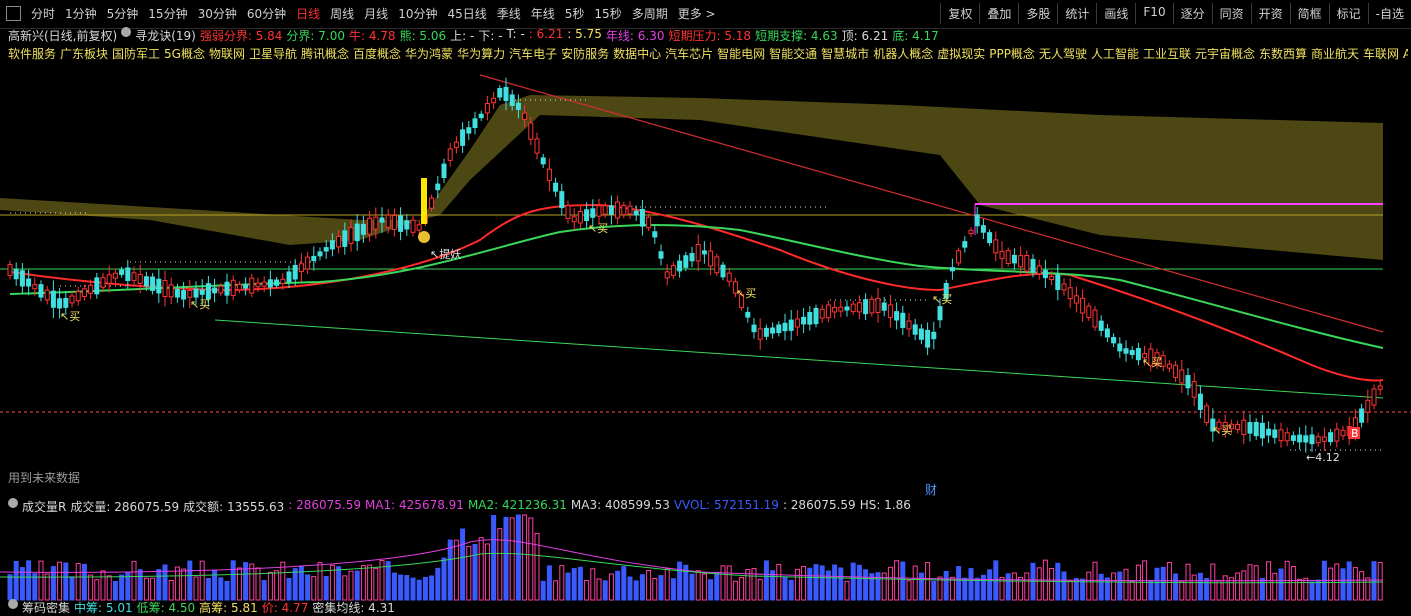 This screenshot has height=616, width=1411. What do you see at coordinates (1115, 13) in the screenshot?
I see `toolbar-button: 画线` at bounding box center [1115, 13].